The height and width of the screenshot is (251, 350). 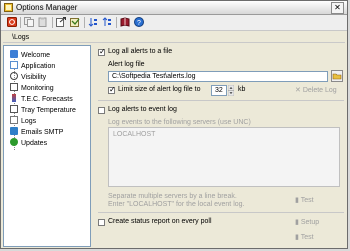 What do you see at coordinates (21, 37) in the screenshot?
I see `breadcrumb-path: \Logs` at bounding box center [21, 37].